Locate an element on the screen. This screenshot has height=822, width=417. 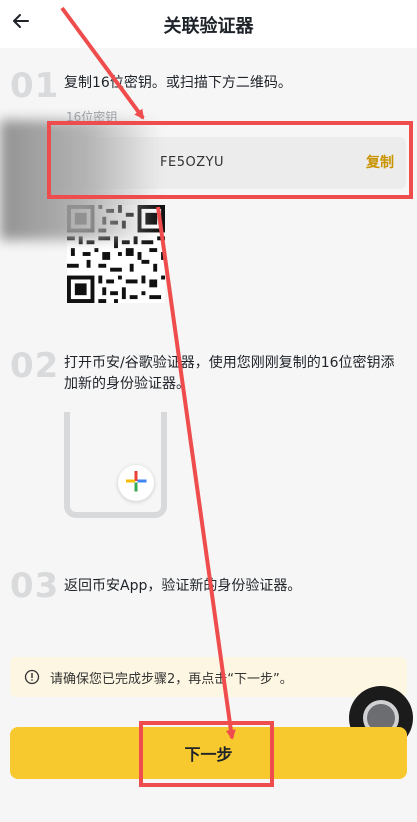
step-text-02: 打开币安/谷歌验证器，使用您刚刚复制的16位密钥添加新的身份验证器。 is located at coordinates (229, 373).